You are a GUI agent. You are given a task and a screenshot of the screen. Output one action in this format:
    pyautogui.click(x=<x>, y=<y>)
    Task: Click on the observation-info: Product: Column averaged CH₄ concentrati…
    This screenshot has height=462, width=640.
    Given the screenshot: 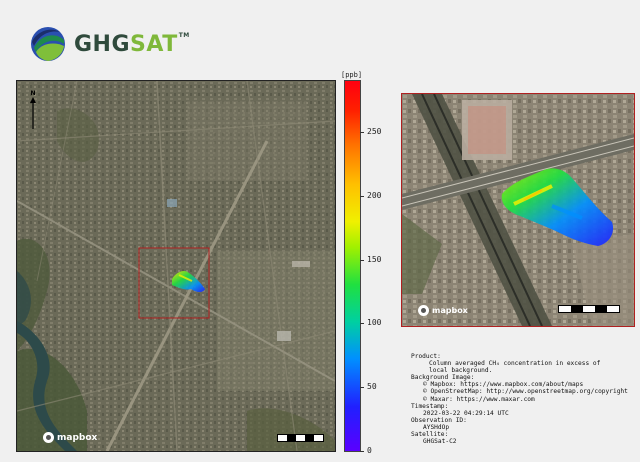 What is the action you would take?
    pyautogui.click(x=524, y=399)
    